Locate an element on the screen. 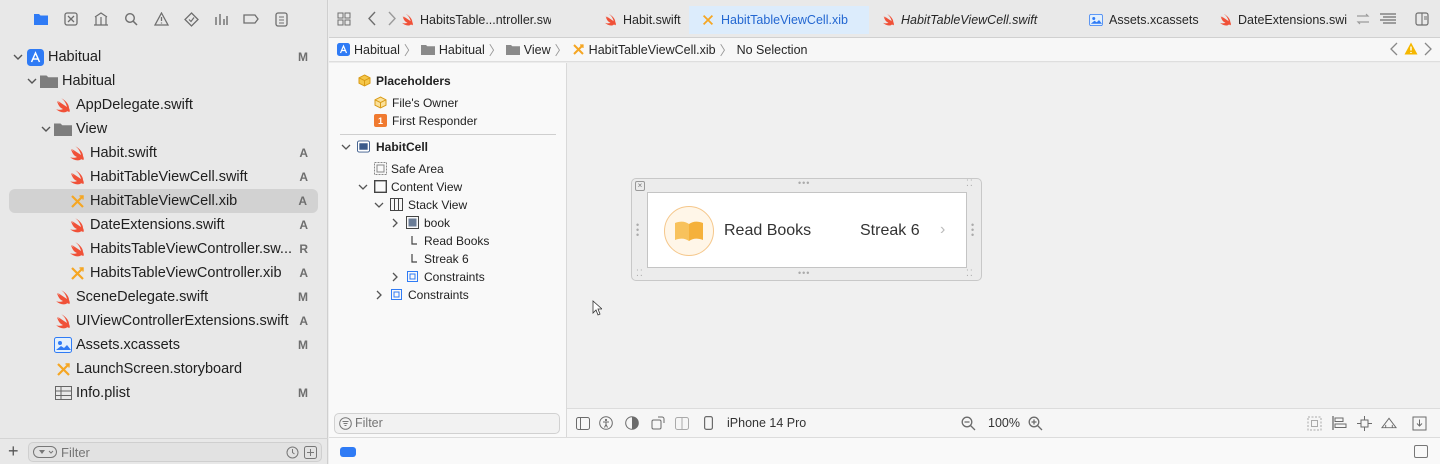 This screenshot has width=1440, height=464. outline-stack-view: Stack View is located at coordinates (420, 205).